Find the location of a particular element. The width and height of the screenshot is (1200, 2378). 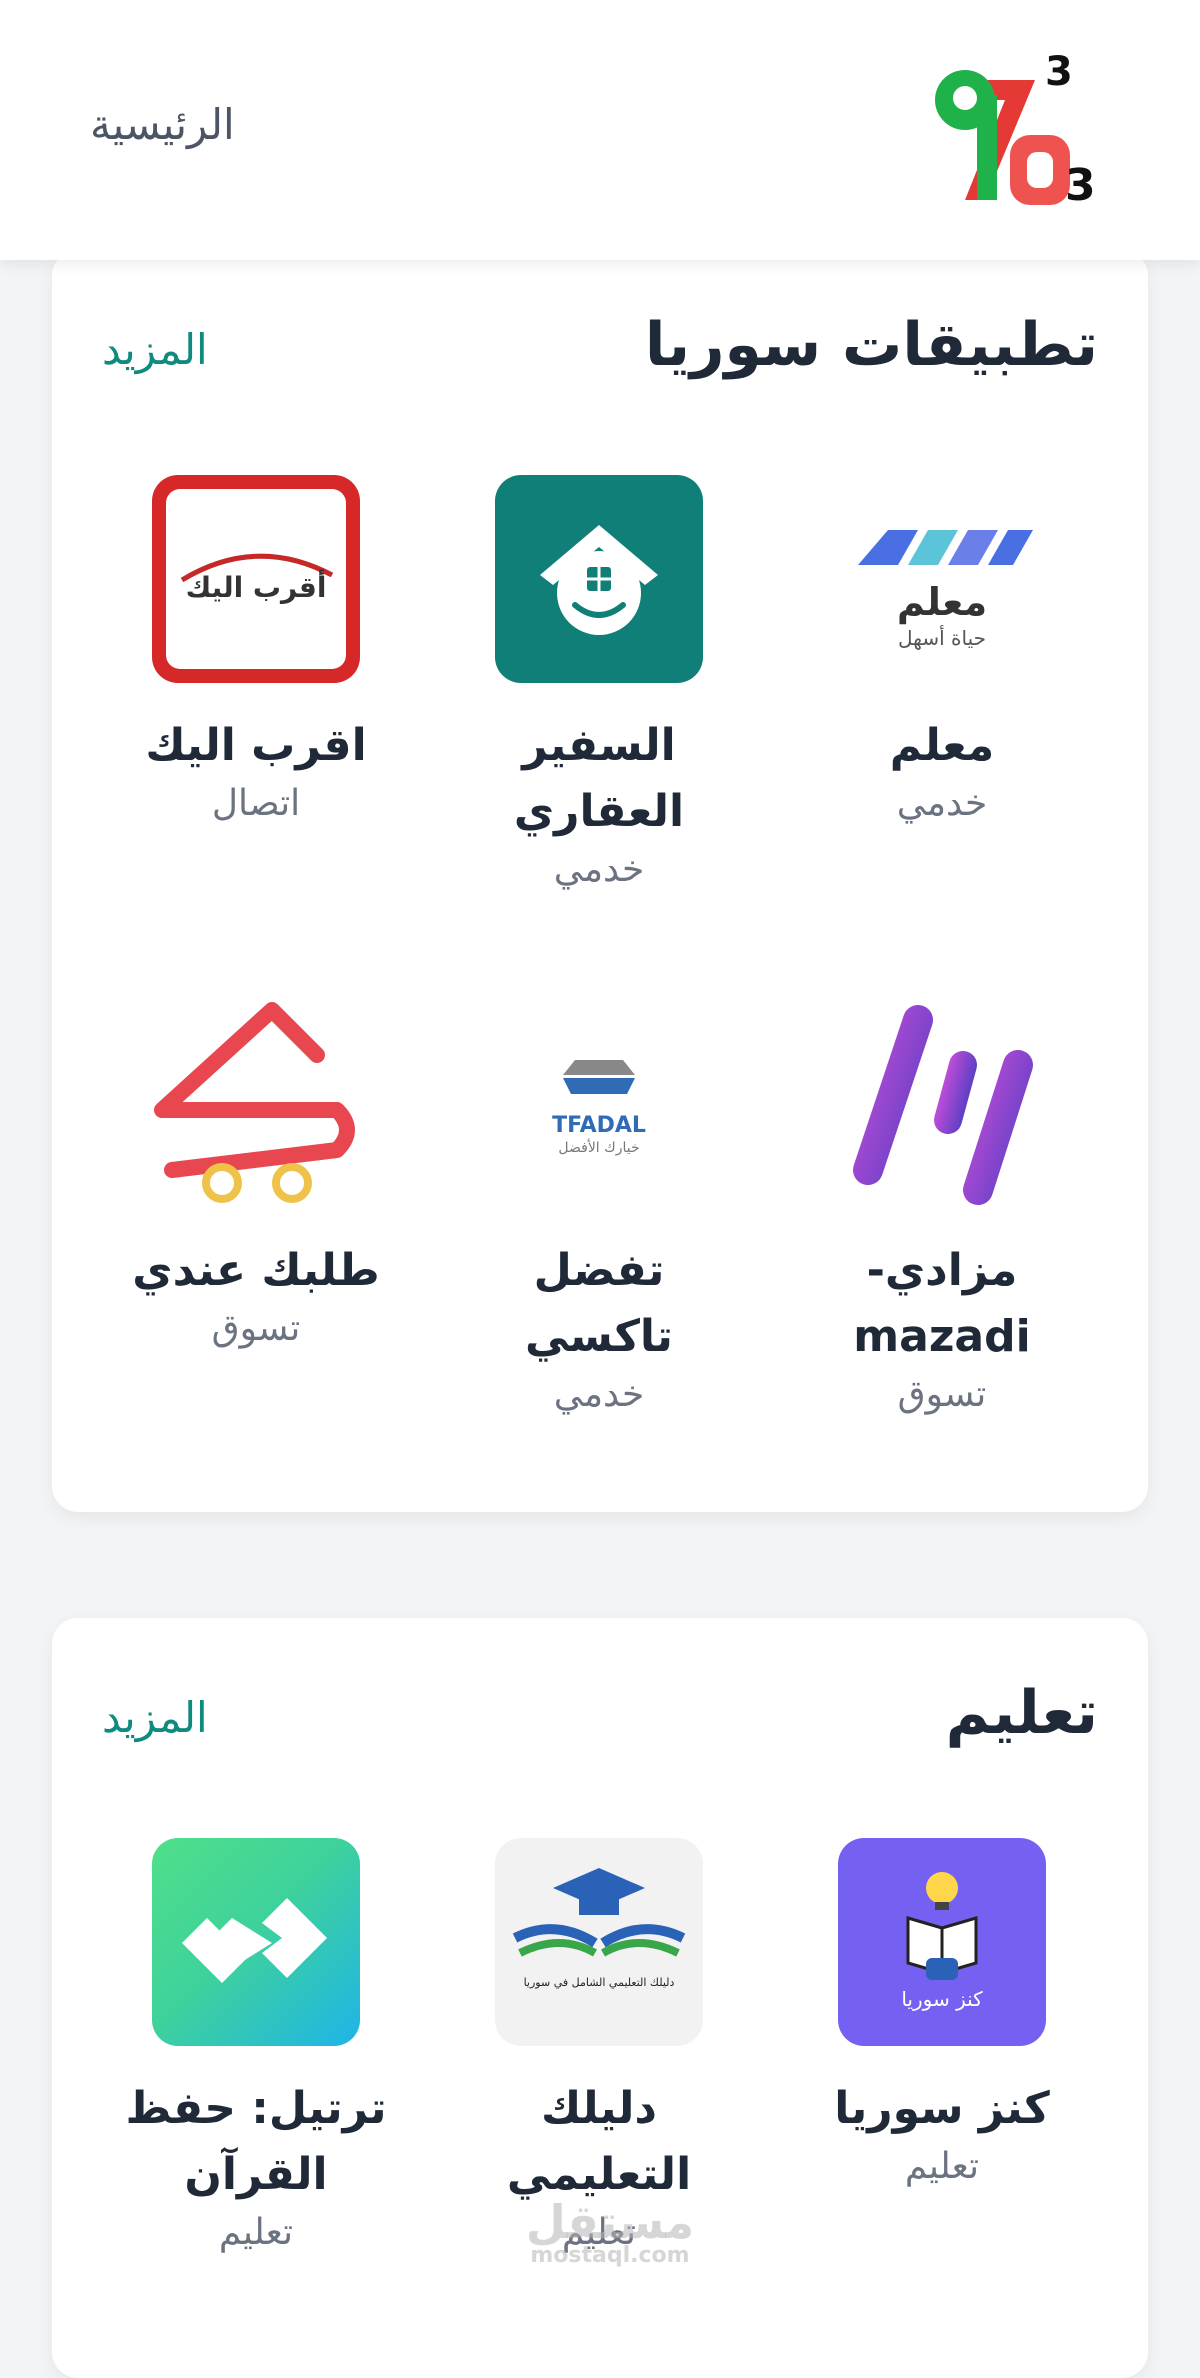

svg-text: معلم is located at coordinates (942, 602).